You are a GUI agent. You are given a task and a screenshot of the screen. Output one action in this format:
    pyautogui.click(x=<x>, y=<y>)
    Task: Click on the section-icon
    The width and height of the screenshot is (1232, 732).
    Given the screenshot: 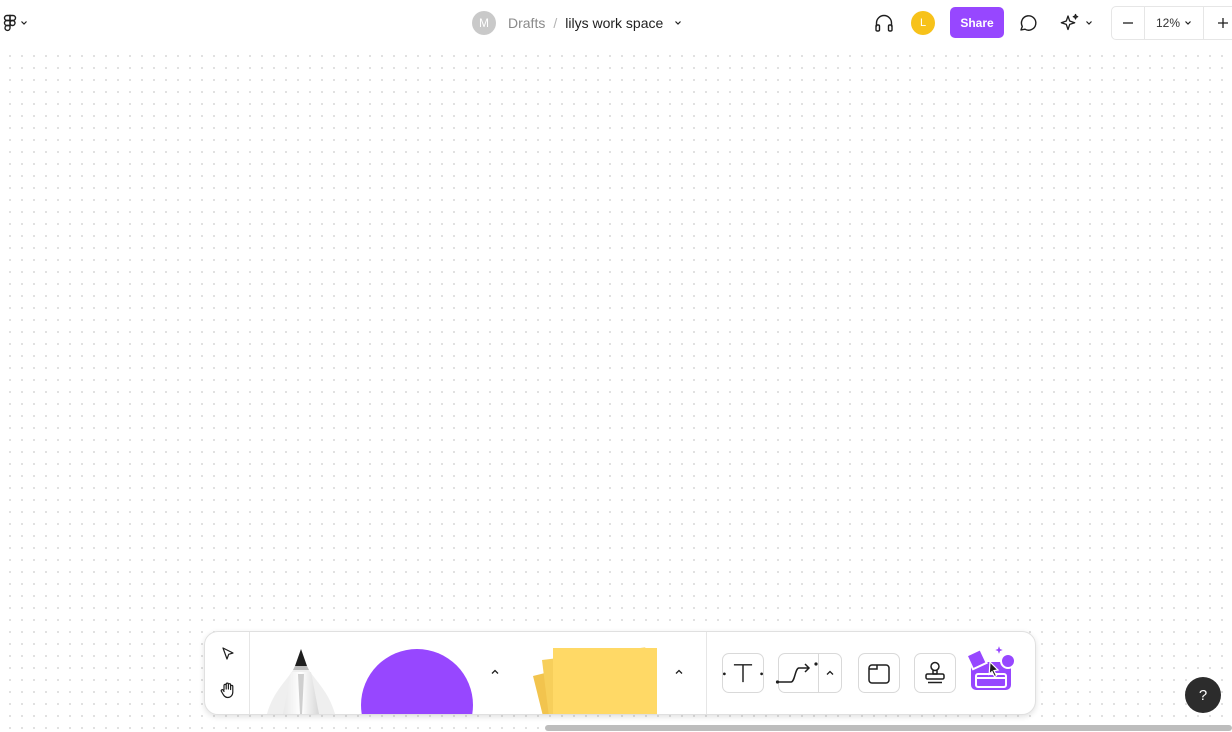 What is the action you would take?
    pyautogui.click(x=879, y=674)
    